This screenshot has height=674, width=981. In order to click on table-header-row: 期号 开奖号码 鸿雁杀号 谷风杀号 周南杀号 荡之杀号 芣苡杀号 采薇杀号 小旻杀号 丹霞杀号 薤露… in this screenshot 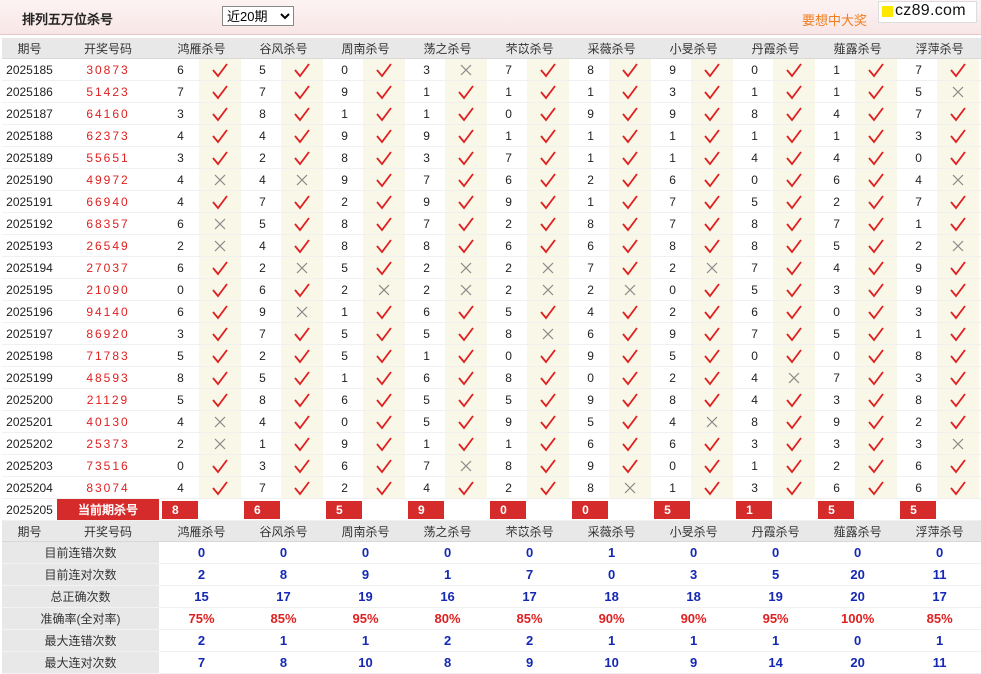, I will do `click(491, 531)`.